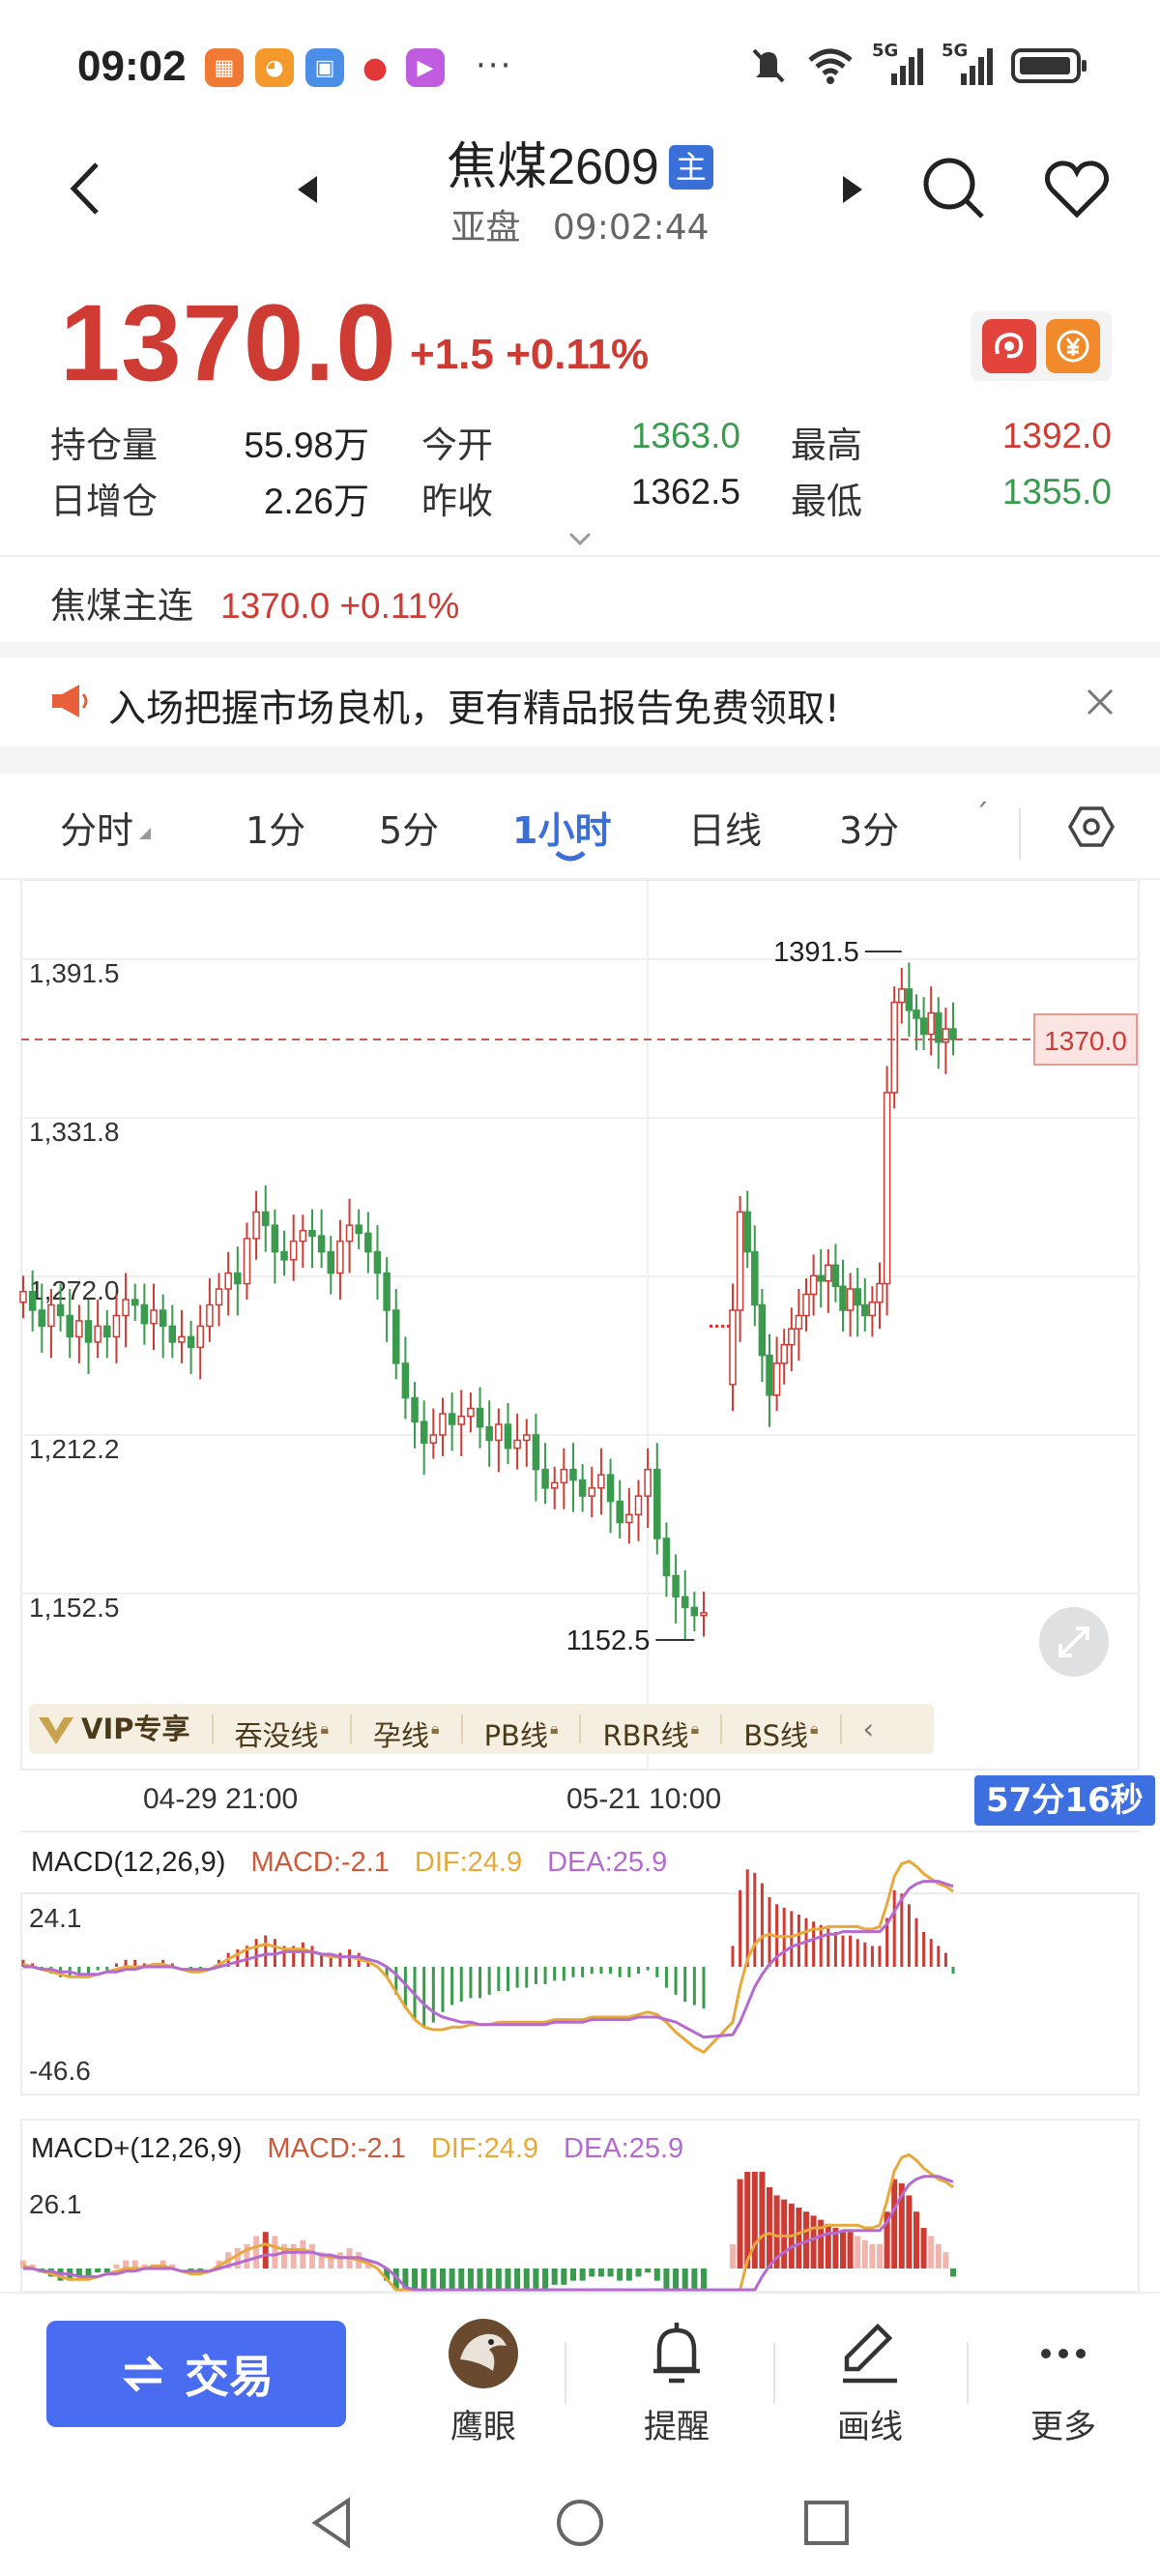  I want to click on tab-daily: 日线, so click(725, 827).